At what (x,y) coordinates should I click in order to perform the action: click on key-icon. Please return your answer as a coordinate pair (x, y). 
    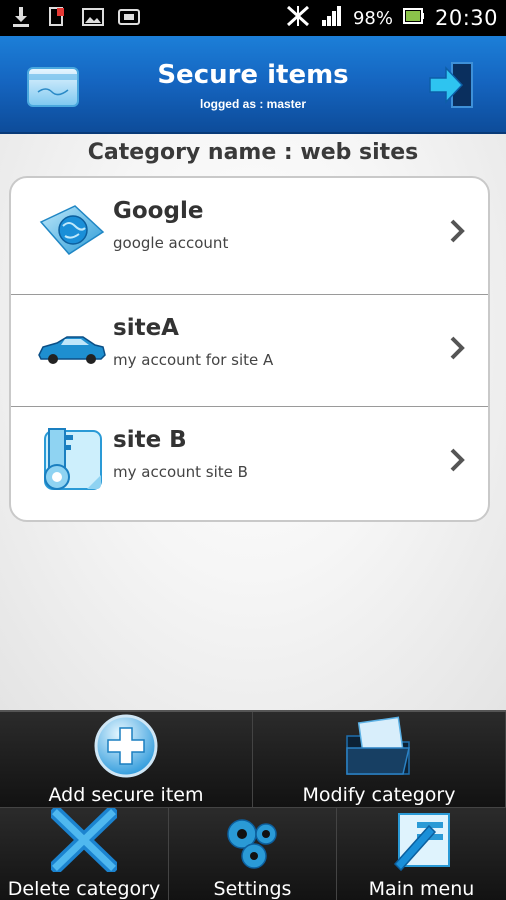
    Looking at the image, I should click on (71, 457).